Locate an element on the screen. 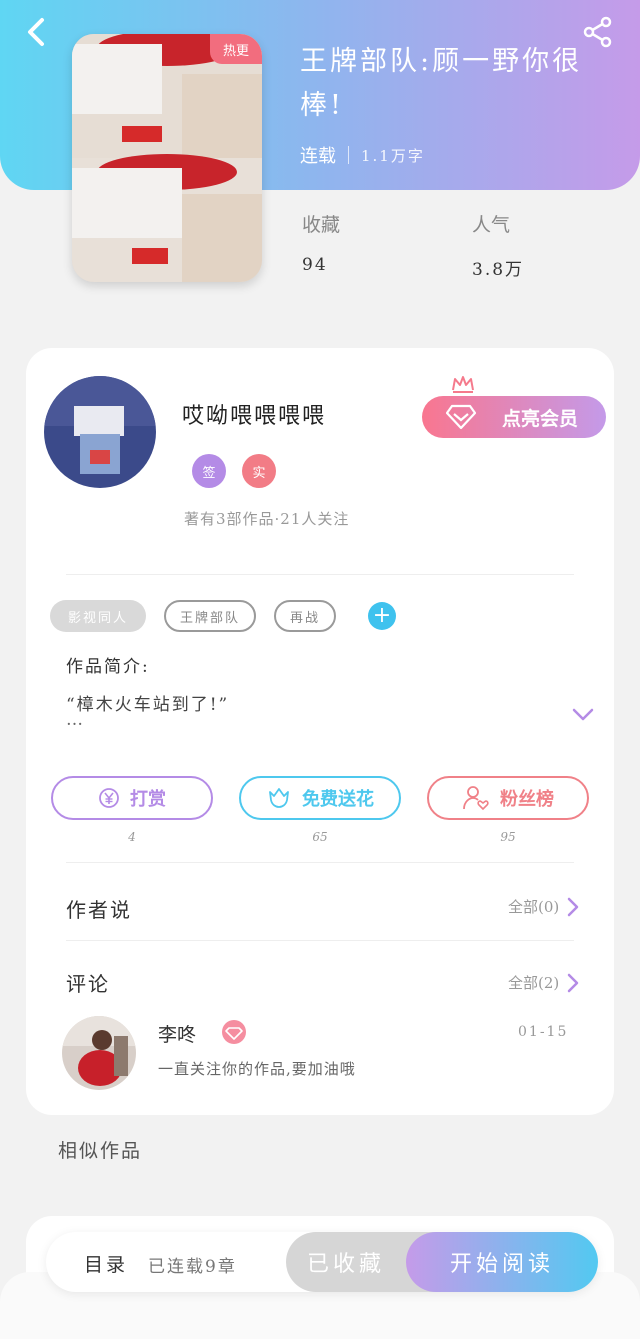 This screenshot has height=1339, width=640. reward-button: 打赏 is located at coordinates (132, 798).